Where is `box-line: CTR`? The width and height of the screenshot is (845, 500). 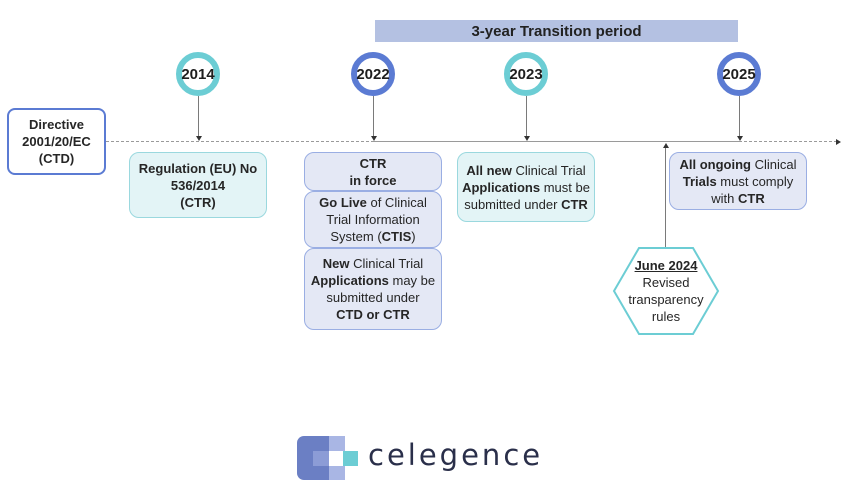
box-line: CTR is located at coordinates (373, 163).